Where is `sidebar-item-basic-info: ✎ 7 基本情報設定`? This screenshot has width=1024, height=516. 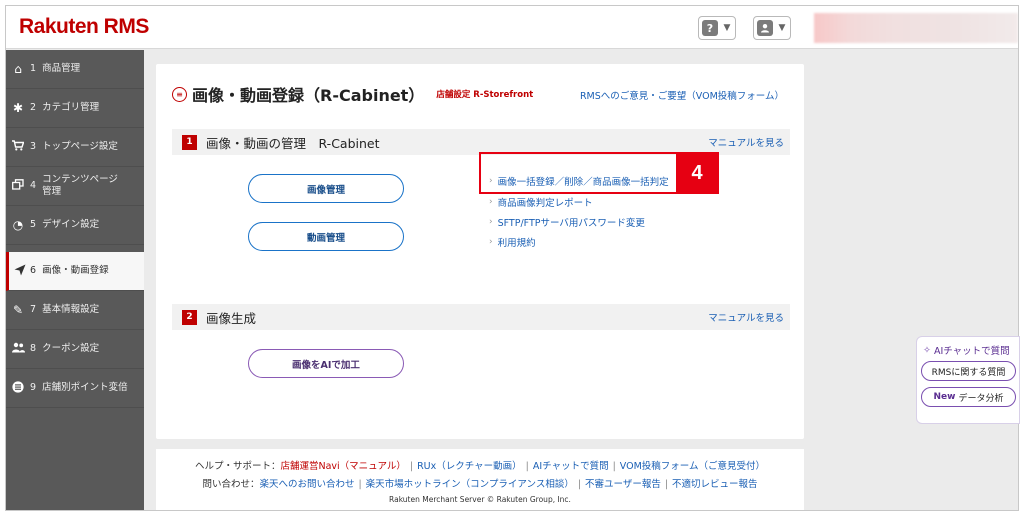 sidebar-item-basic-info: ✎ 7 基本情報設定 is located at coordinates (75, 310).